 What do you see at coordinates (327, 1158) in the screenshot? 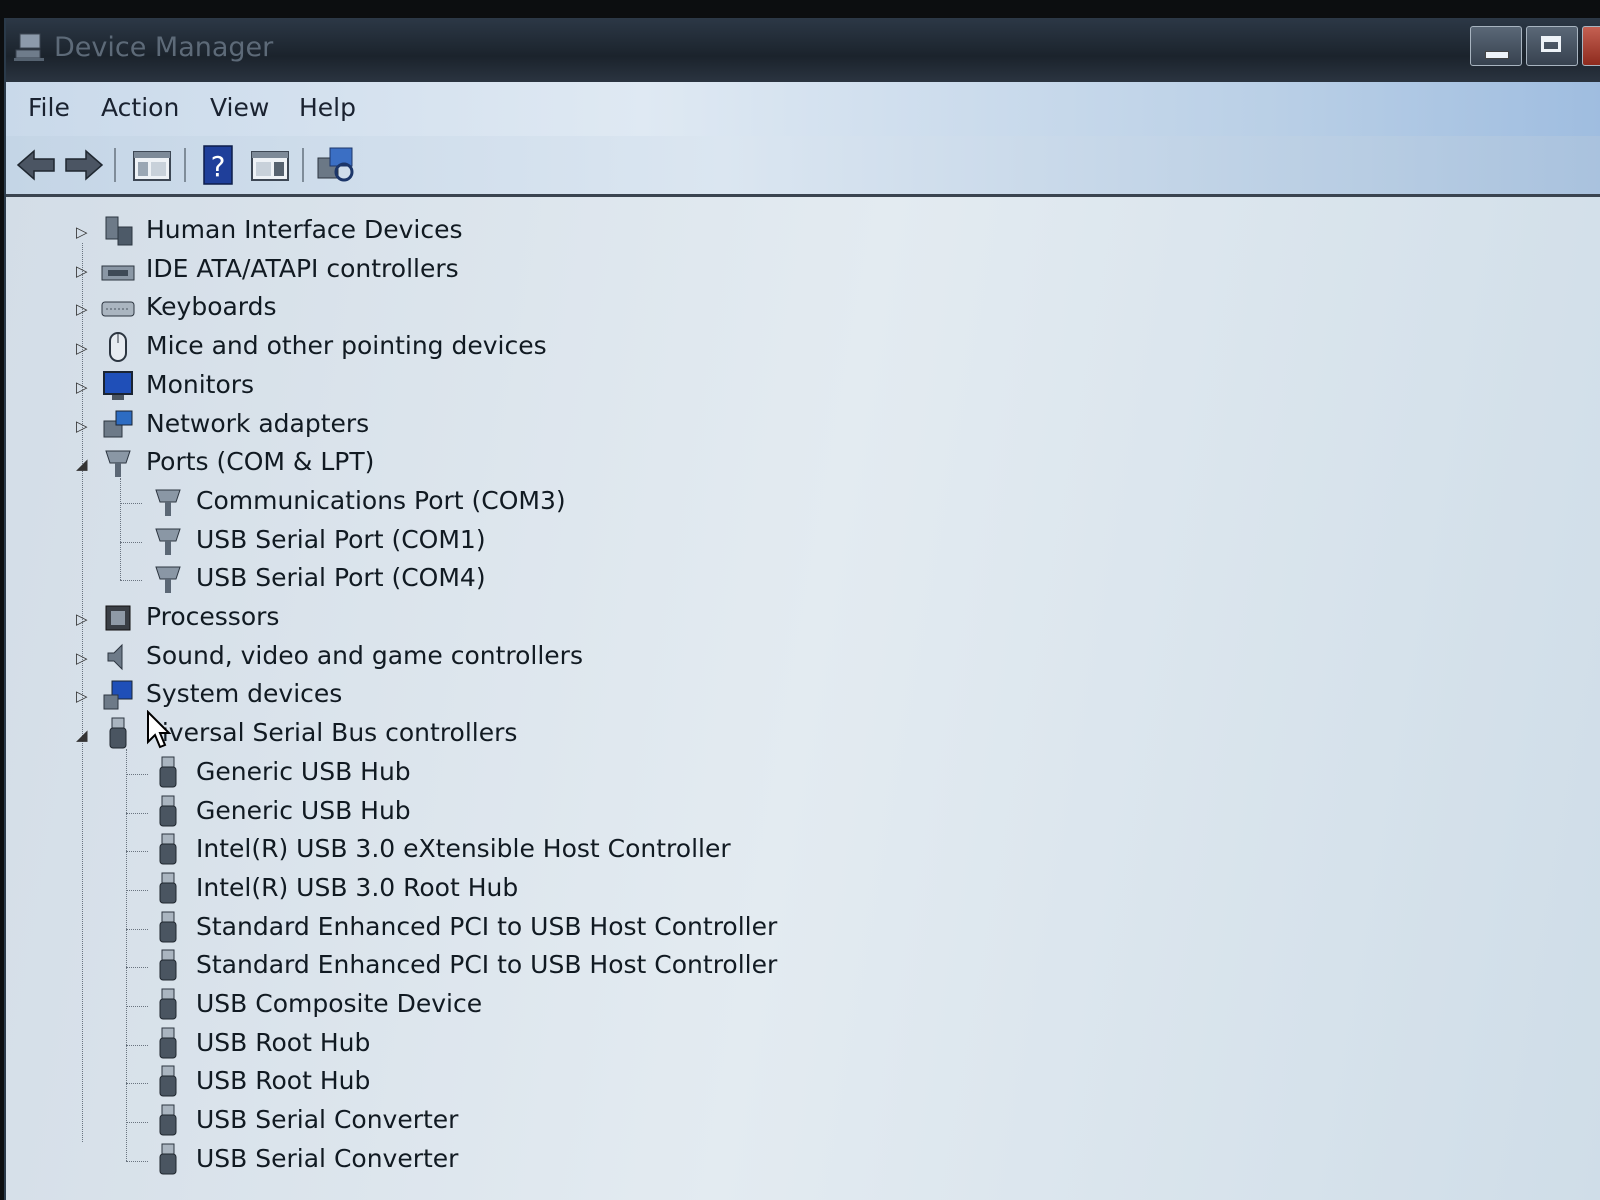
I see `device-label: USB Serial Converter` at bounding box center [327, 1158].